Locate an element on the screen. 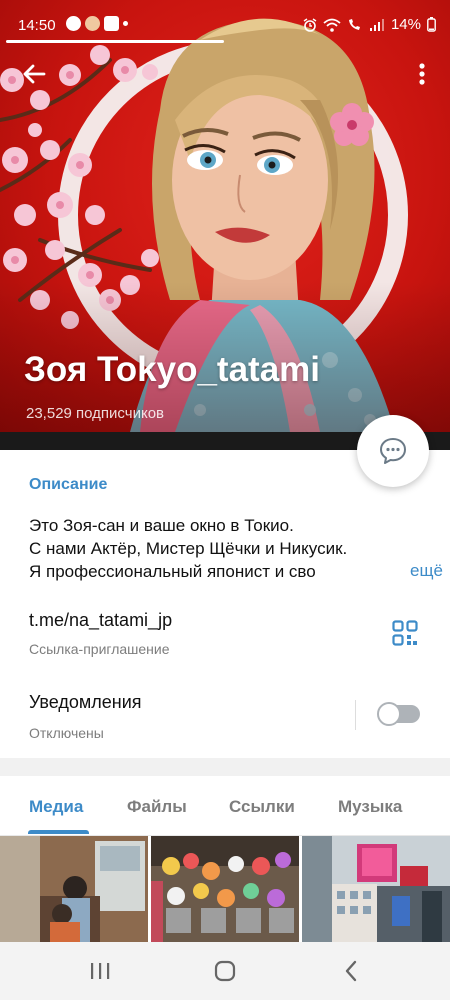  invite-link: t.me/na_tatami_jp is located at coordinates (100, 620).